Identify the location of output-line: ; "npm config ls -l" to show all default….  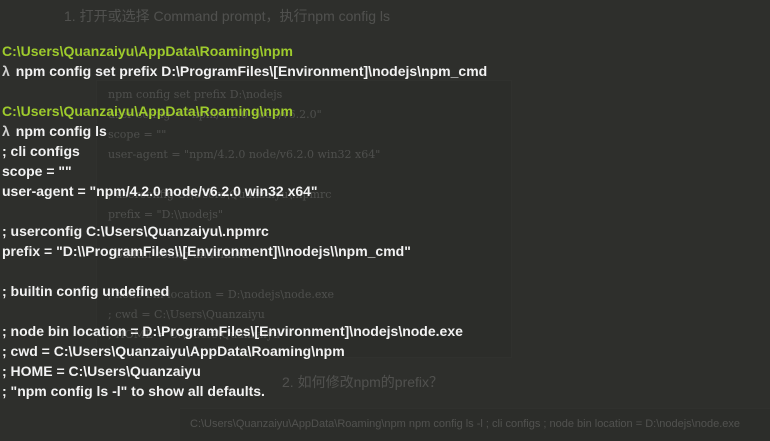
(133, 391).